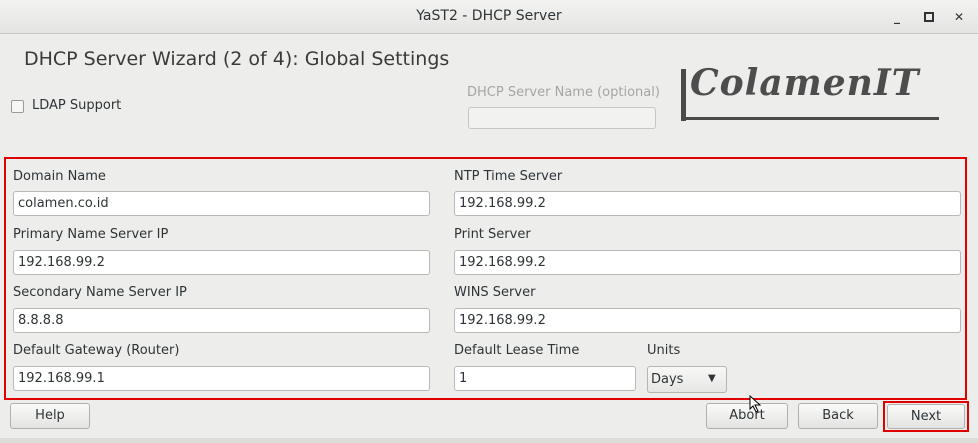  Describe the element at coordinates (667, 379) in the screenshot. I see `units-value: Days` at that location.